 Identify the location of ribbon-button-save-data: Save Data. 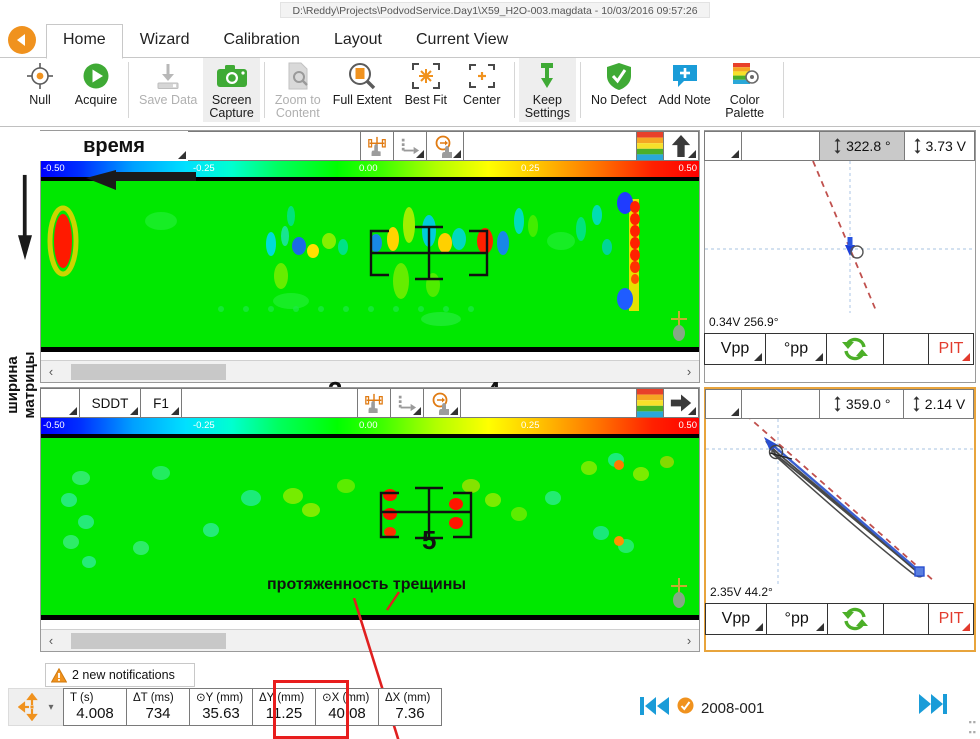
(168, 90).